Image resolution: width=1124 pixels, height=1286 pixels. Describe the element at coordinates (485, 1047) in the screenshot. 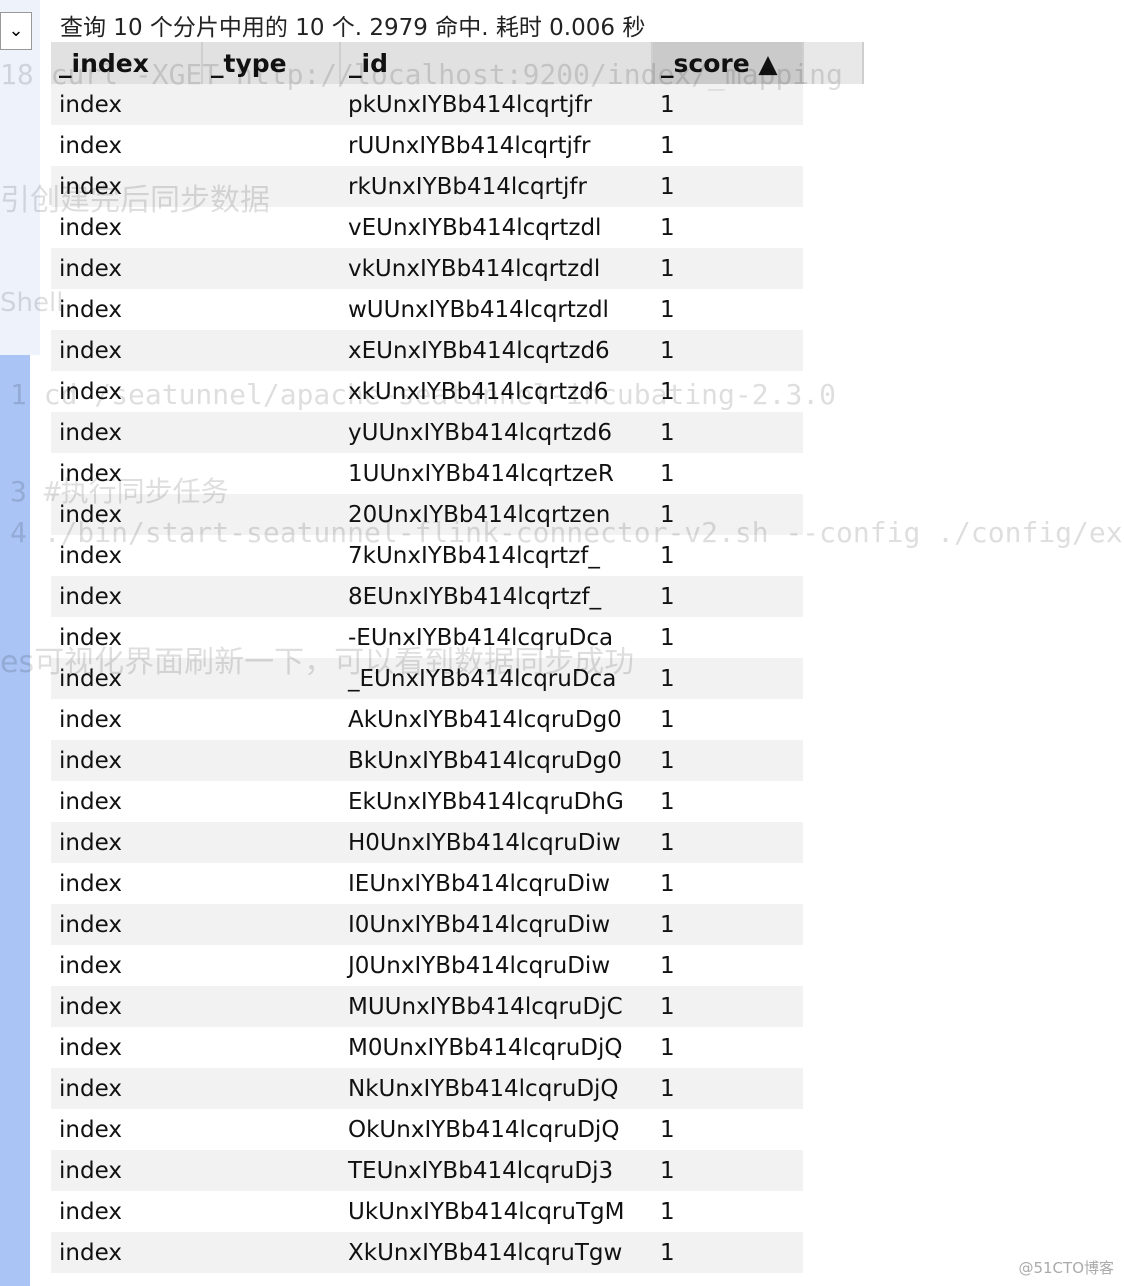

I see `cell-id: M0UnxIYBb414lcqruDjQ` at that location.